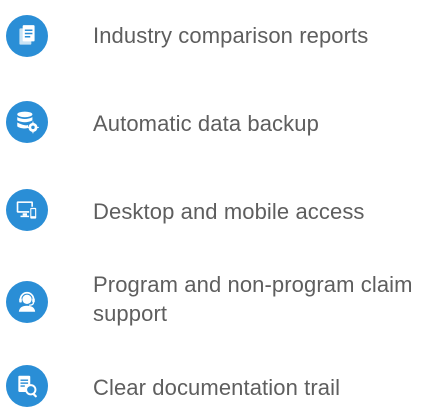  I want to click on feature-item-clear-documentation-trail: Clear documentation trail, so click(213, 386).